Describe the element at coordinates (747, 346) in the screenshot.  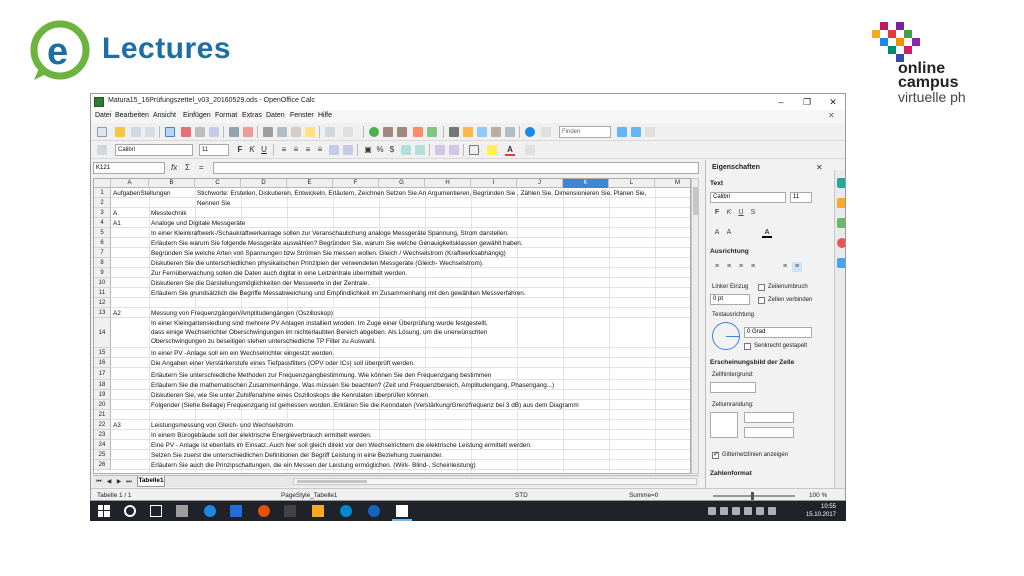
I see `sidebar-vertical-stack-checkbox` at that location.